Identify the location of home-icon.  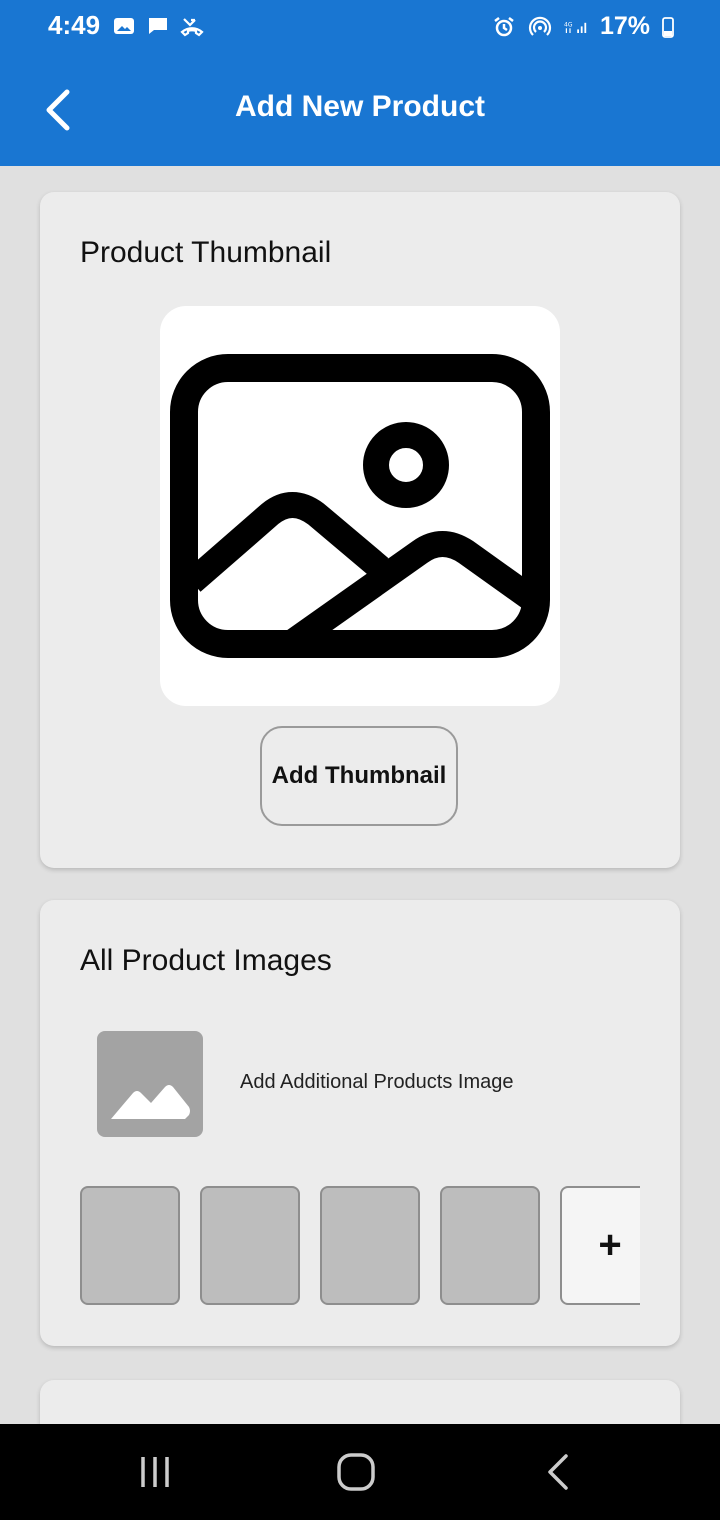
(356, 1472).